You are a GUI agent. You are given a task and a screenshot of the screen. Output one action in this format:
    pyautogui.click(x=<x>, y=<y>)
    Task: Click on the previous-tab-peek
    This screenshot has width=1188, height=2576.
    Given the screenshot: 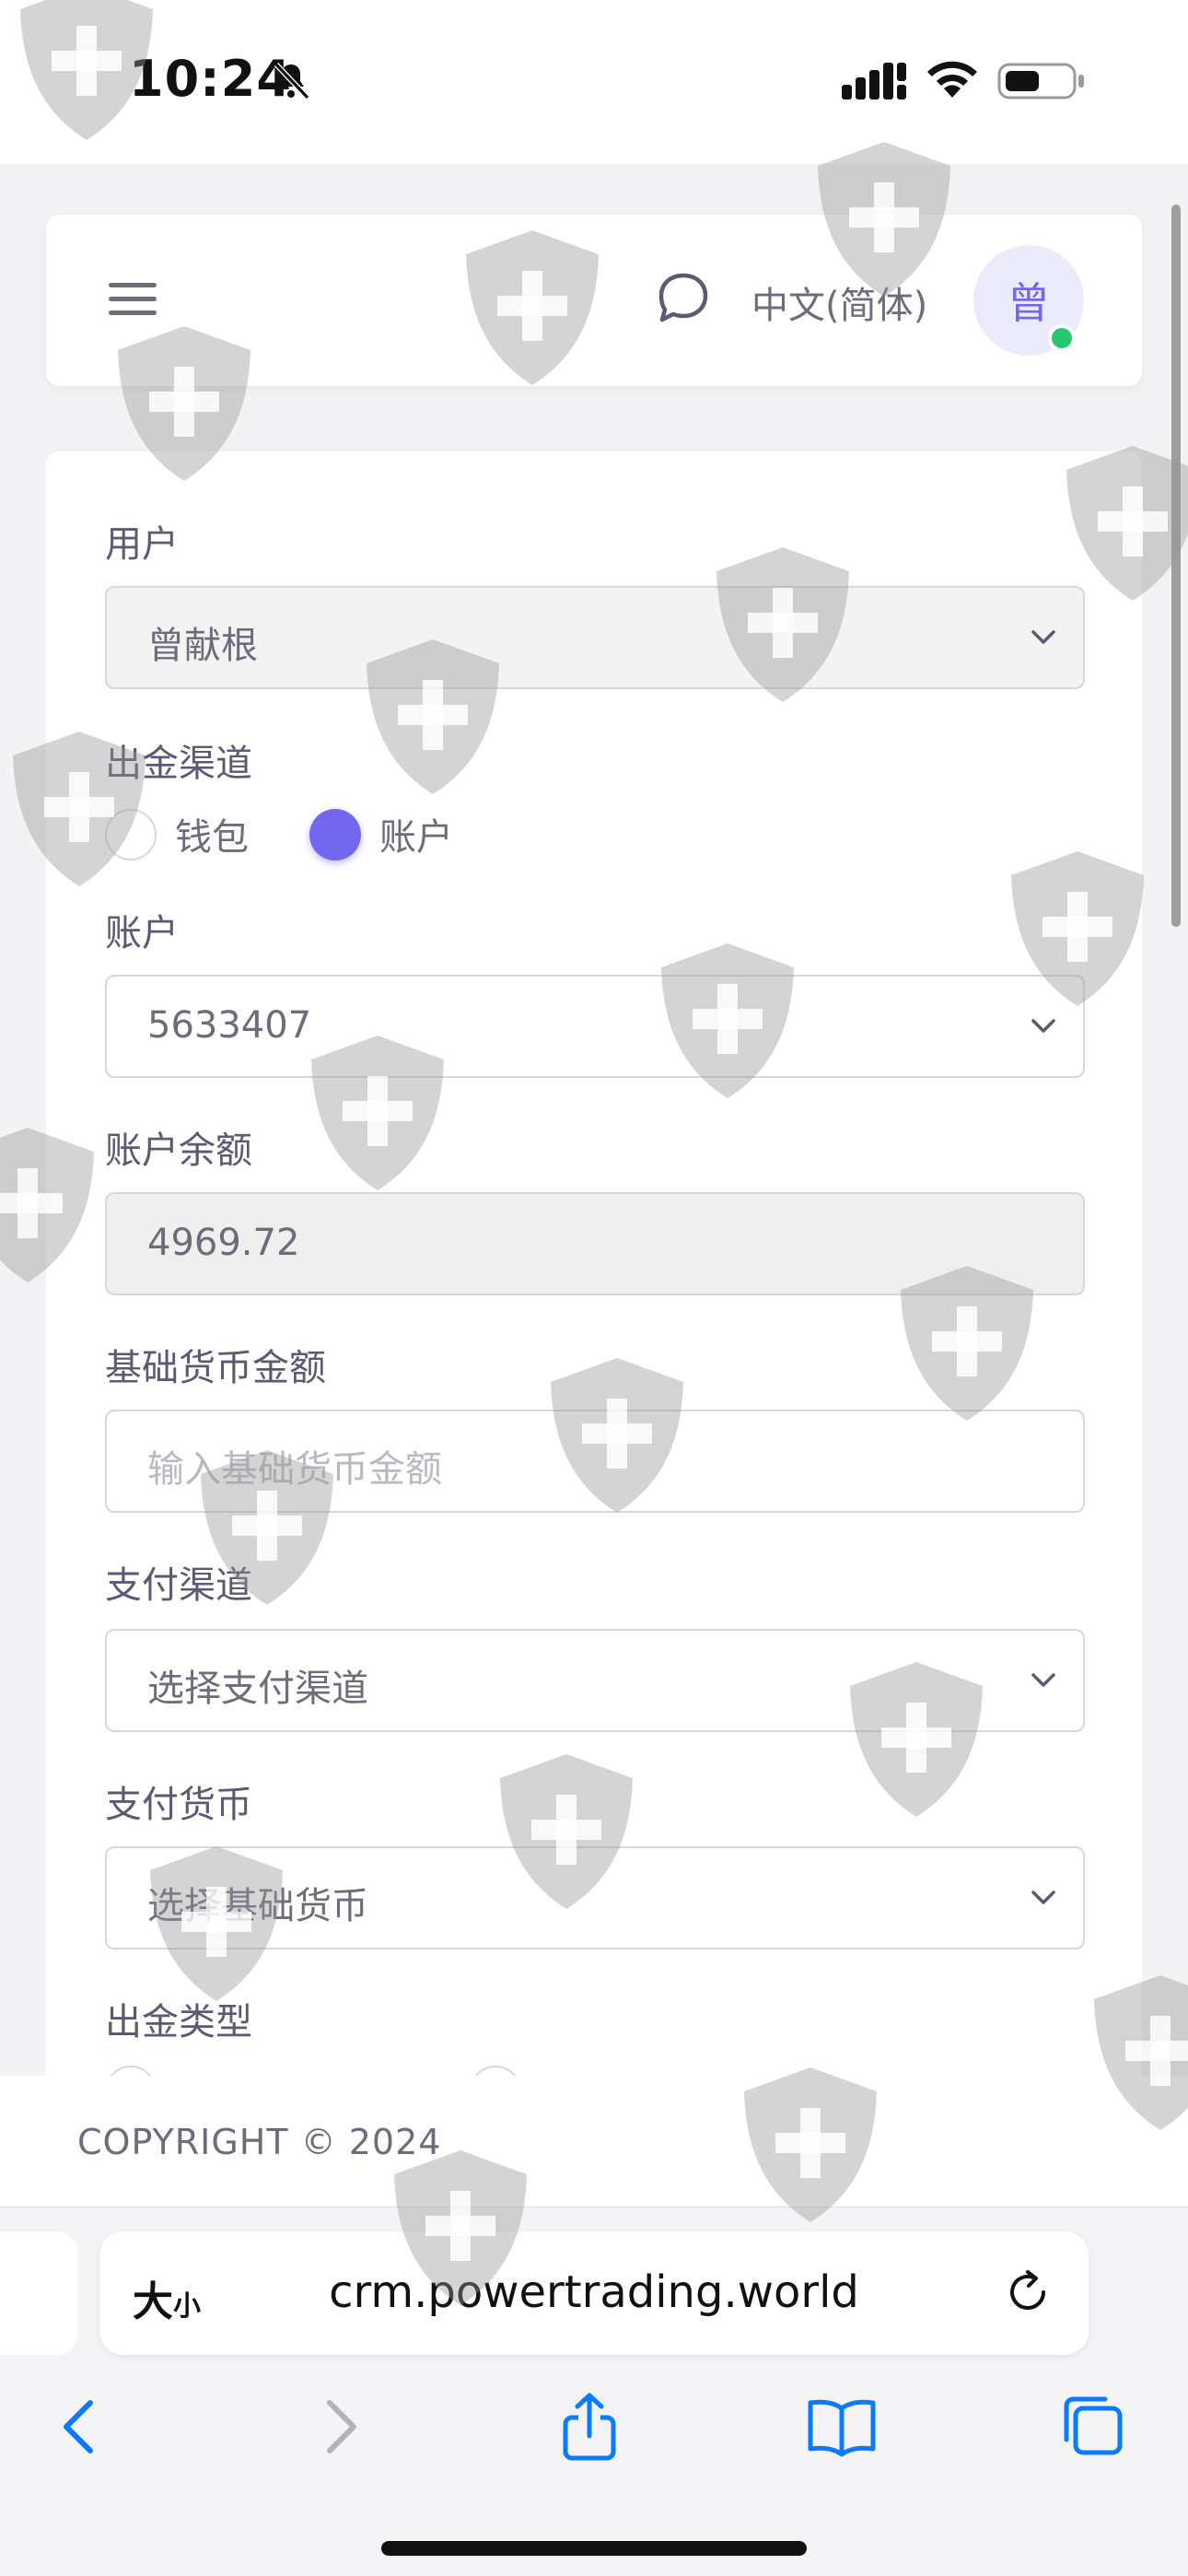 What is the action you would take?
    pyautogui.click(x=38, y=2293)
    